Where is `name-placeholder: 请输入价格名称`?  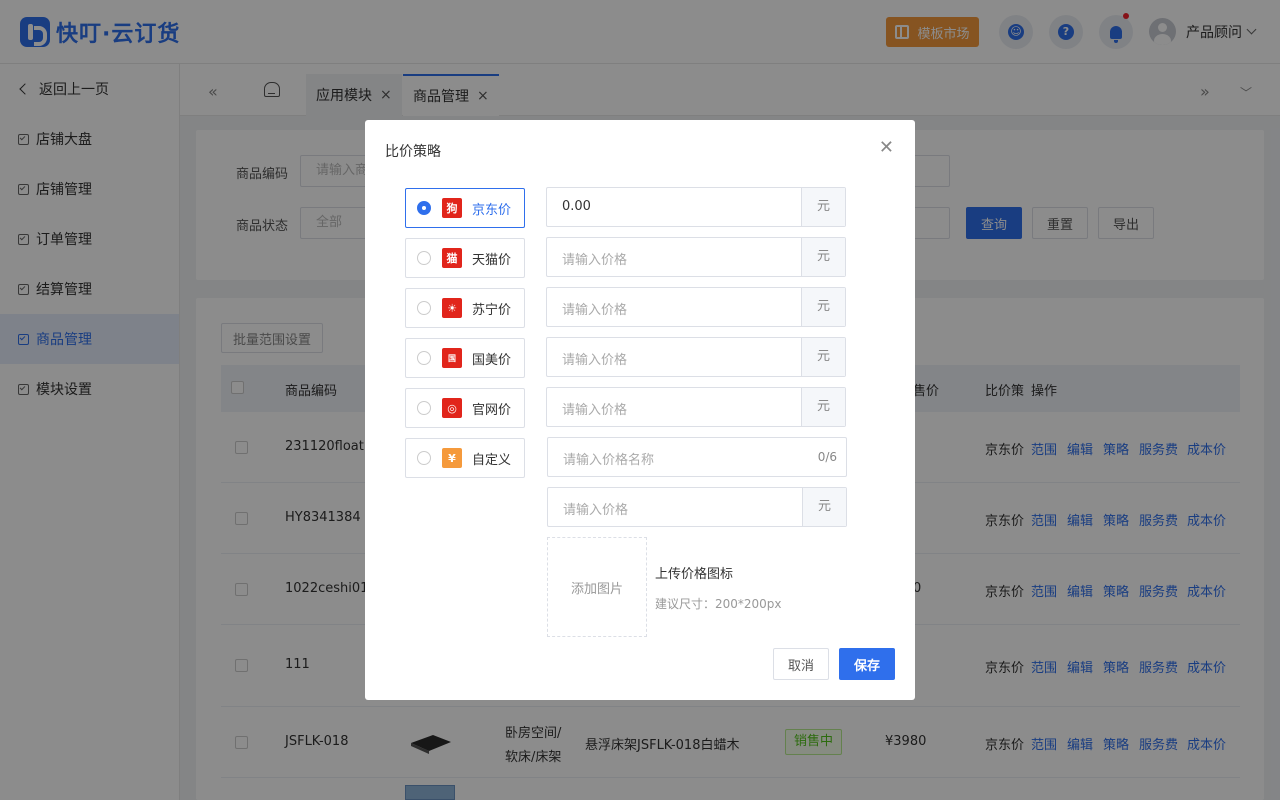
name-placeholder: 请输入价格名称 is located at coordinates (609, 460).